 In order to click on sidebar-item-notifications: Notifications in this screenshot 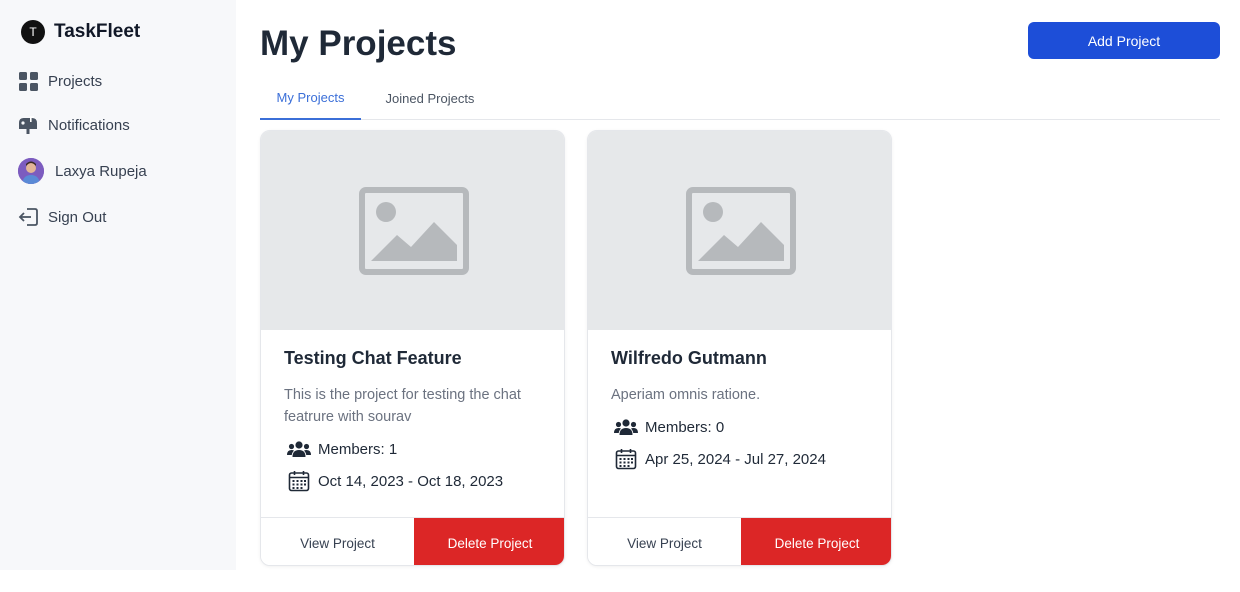, I will do `click(74, 125)`.